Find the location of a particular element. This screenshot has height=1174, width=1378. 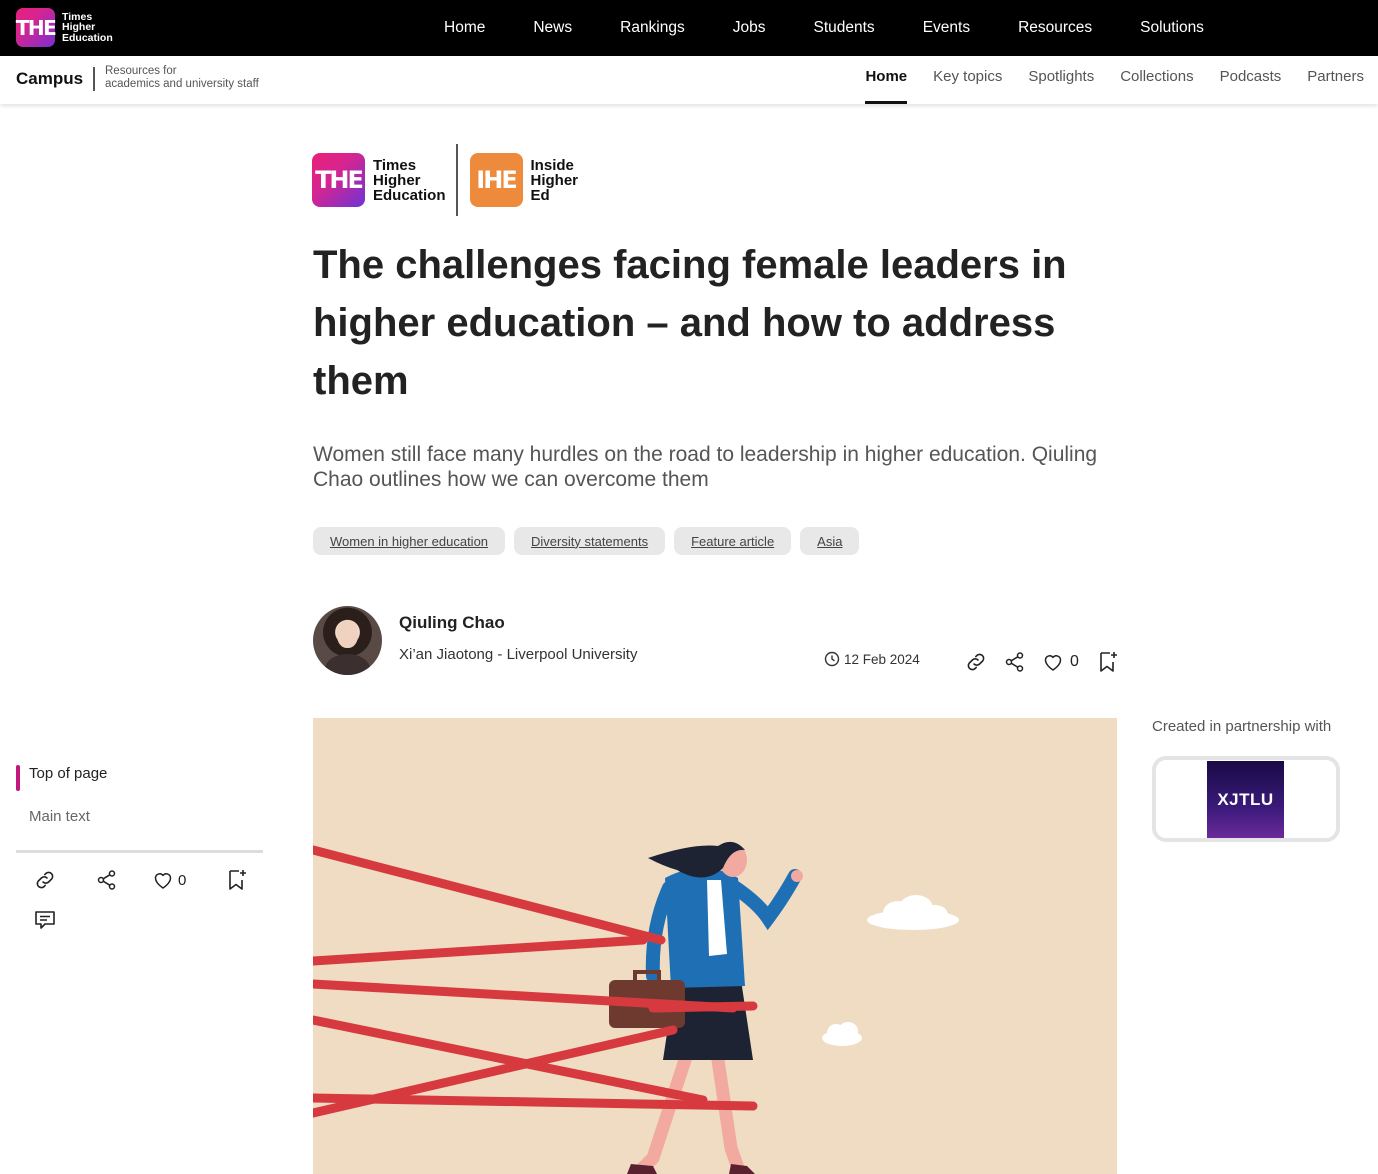

like-button: 0 is located at coordinates (1060, 662).